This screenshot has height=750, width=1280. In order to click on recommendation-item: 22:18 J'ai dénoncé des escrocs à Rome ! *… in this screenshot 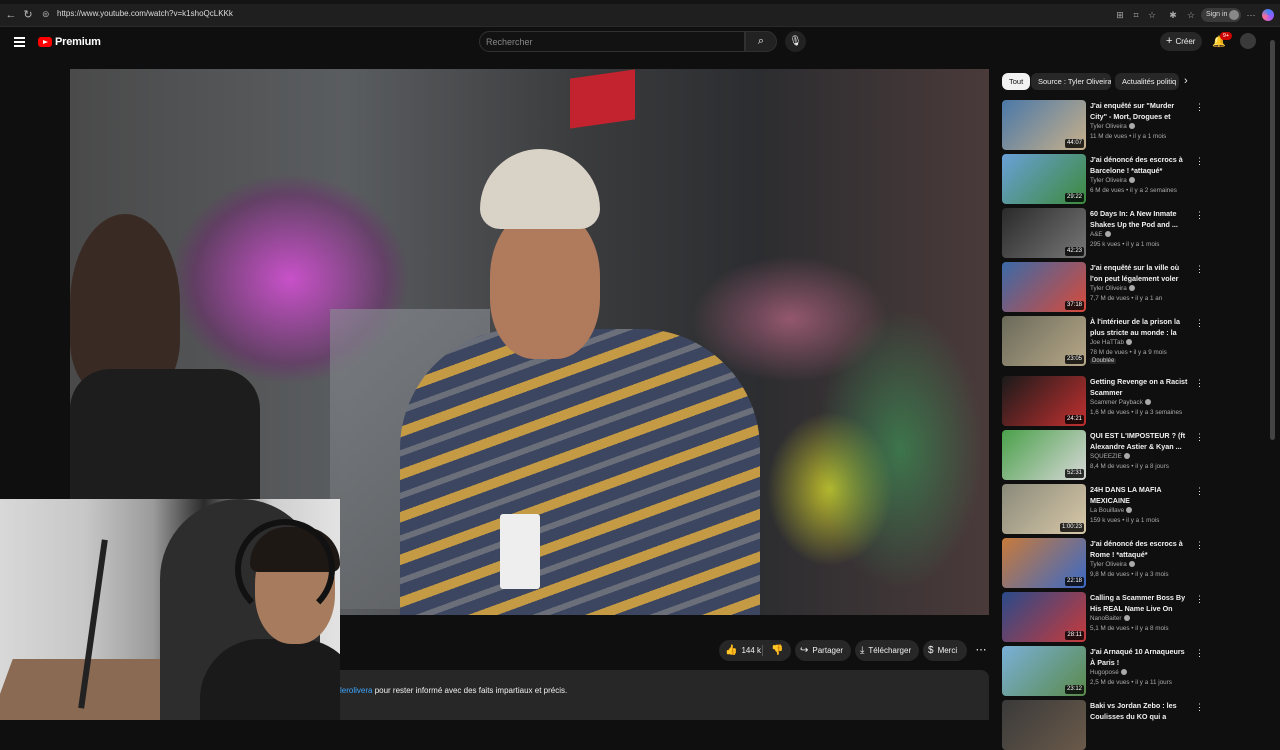, I will do `click(1104, 563)`.